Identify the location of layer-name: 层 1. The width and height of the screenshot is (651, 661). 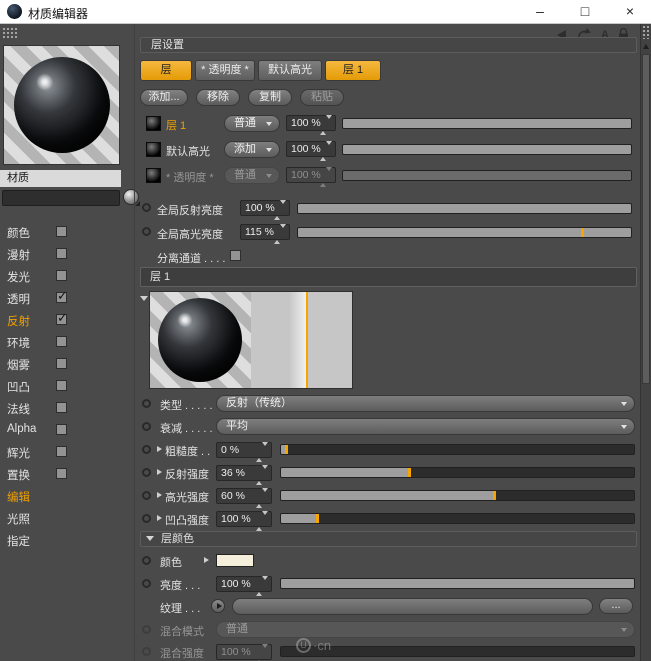
(176, 125).